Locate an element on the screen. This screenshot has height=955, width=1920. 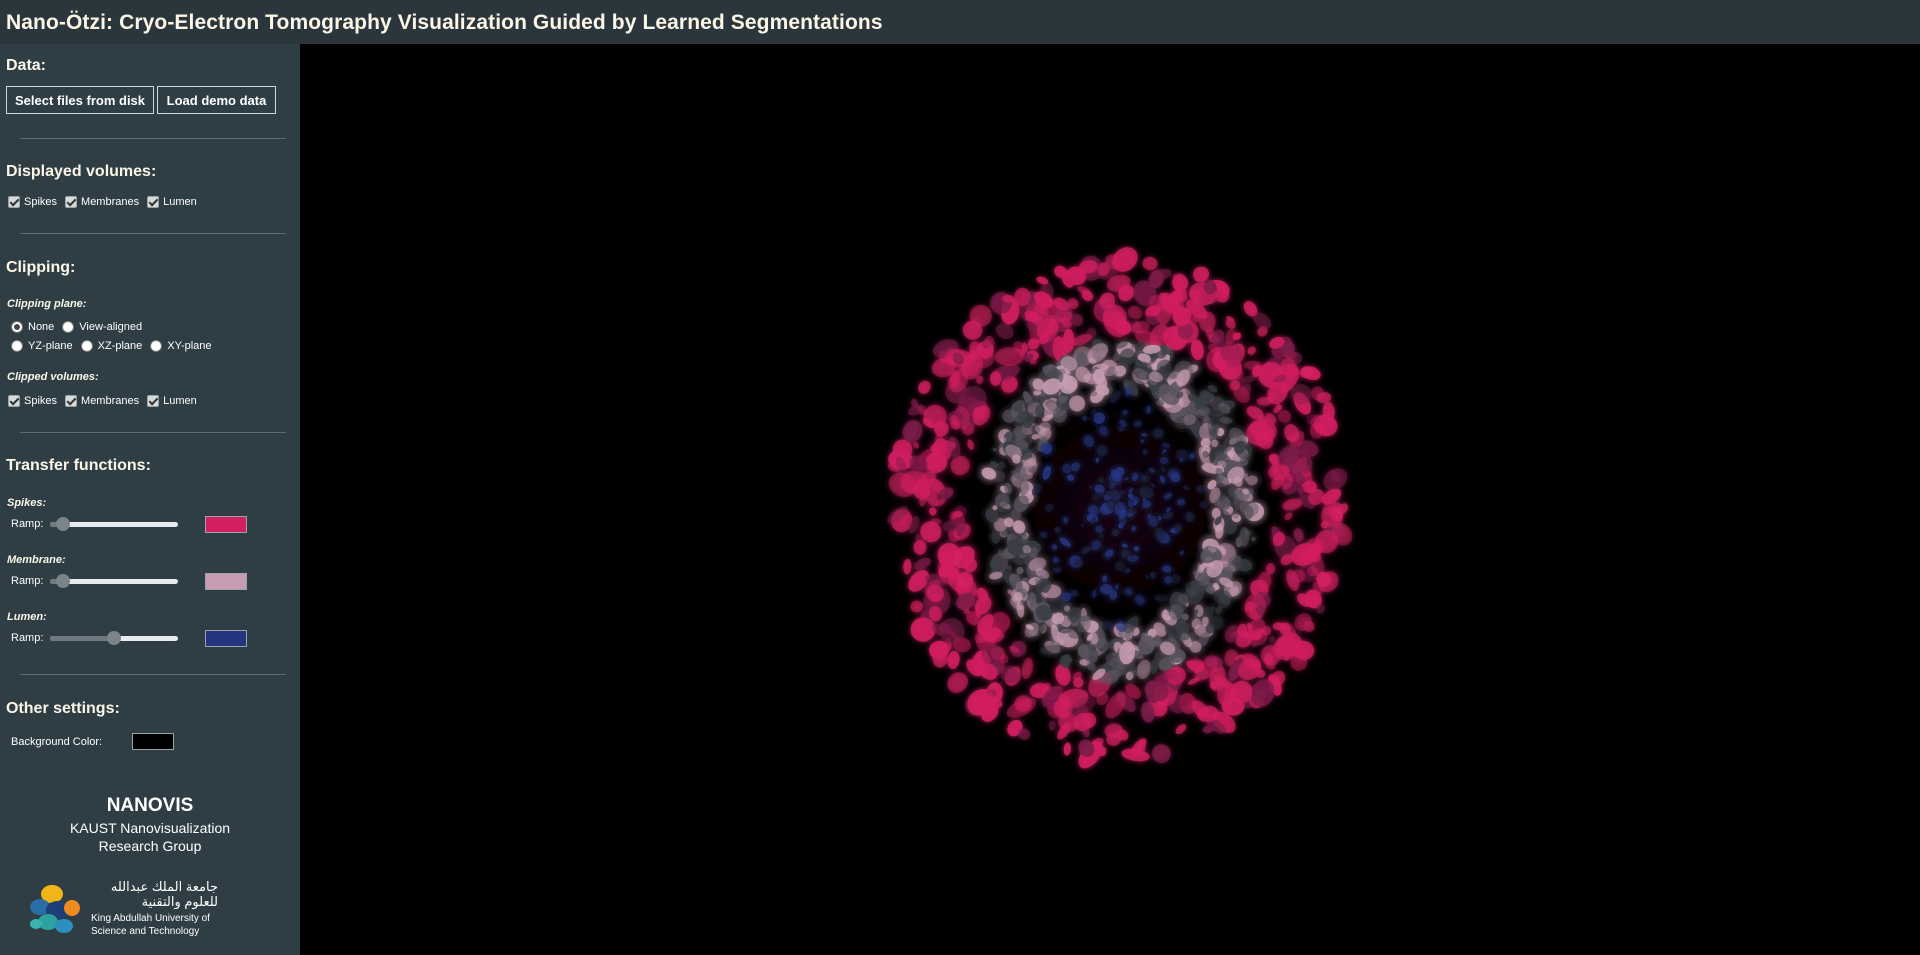
lumen-clip-checkbox is located at coordinates (153, 401).